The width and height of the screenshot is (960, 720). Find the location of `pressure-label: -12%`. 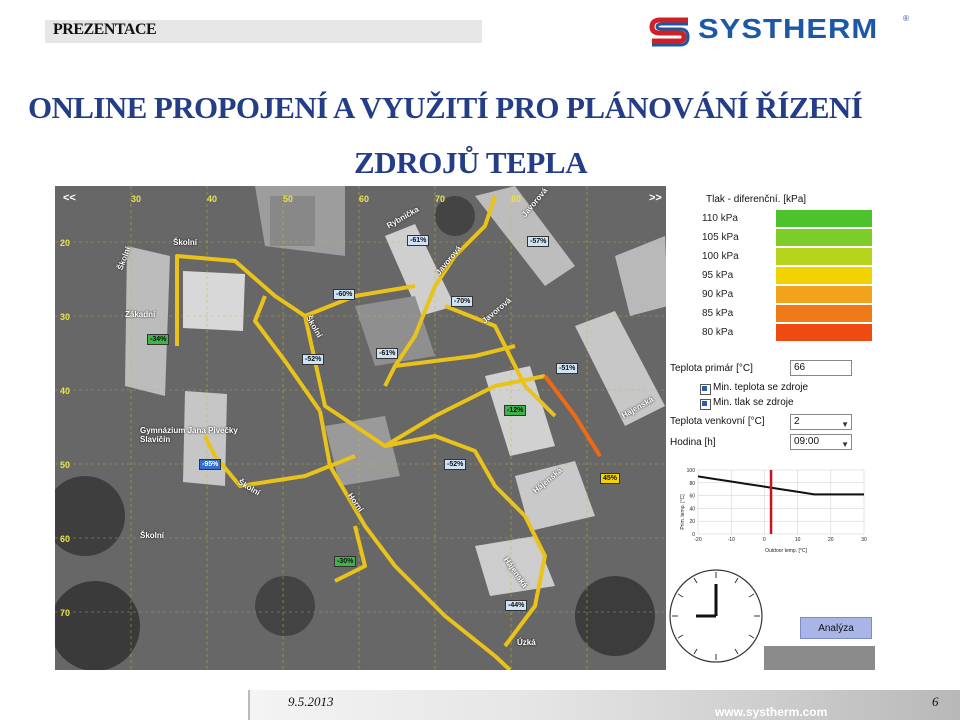

pressure-label: -12% is located at coordinates (515, 410).